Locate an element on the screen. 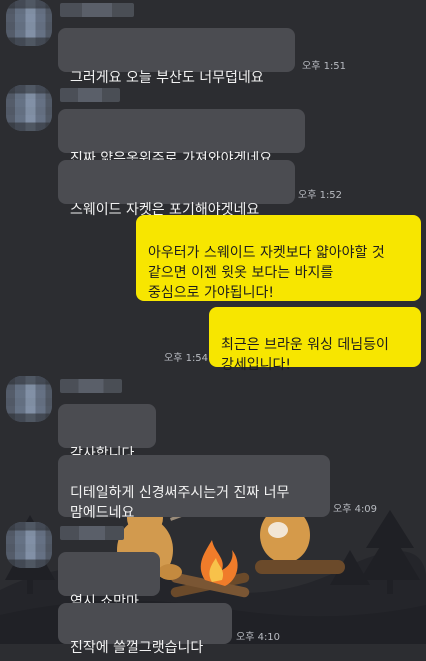 The width and height of the screenshot is (426, 661). message-bubble: 진작에 쓸껄그랫습니다 is located at coordinates (145, 629).